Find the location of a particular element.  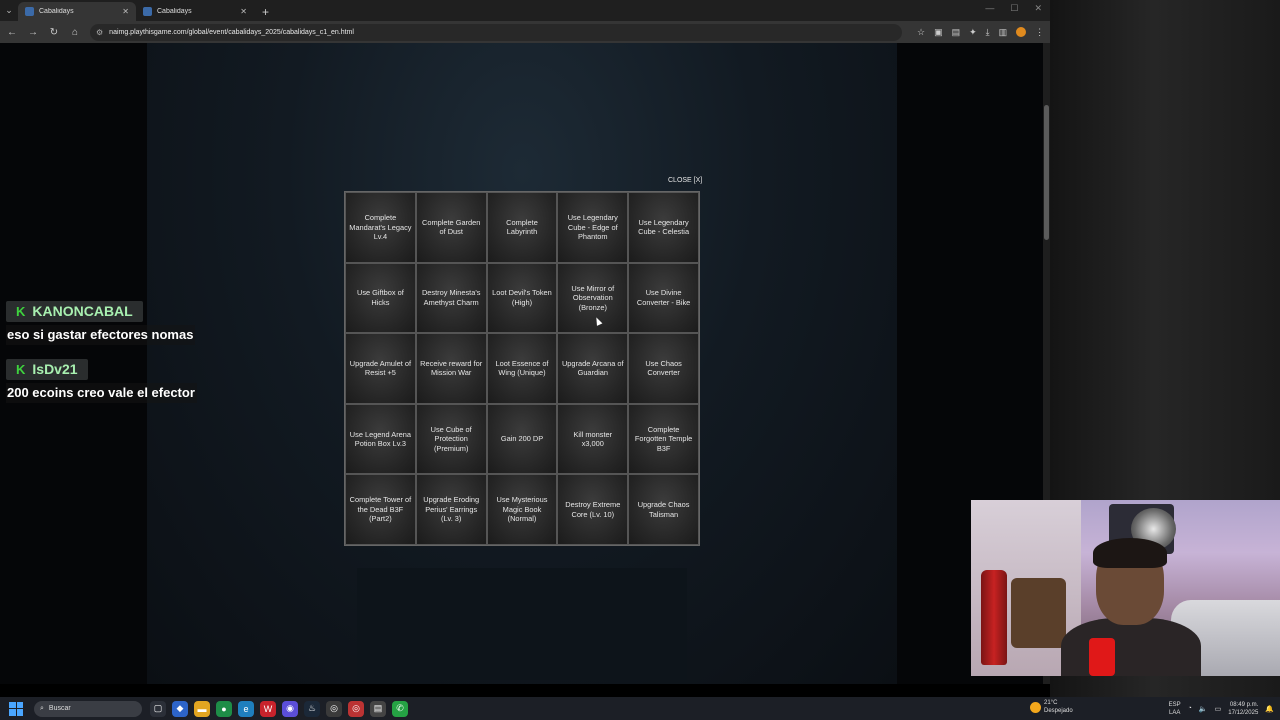

mission-cell: Destroy Minesta's Amethyst Charm is located at coordinates (451, 298).